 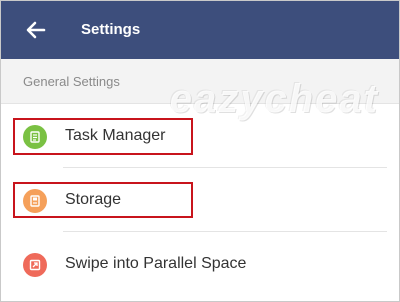 I want to click on storage-icon, so click(x=35, y=201).